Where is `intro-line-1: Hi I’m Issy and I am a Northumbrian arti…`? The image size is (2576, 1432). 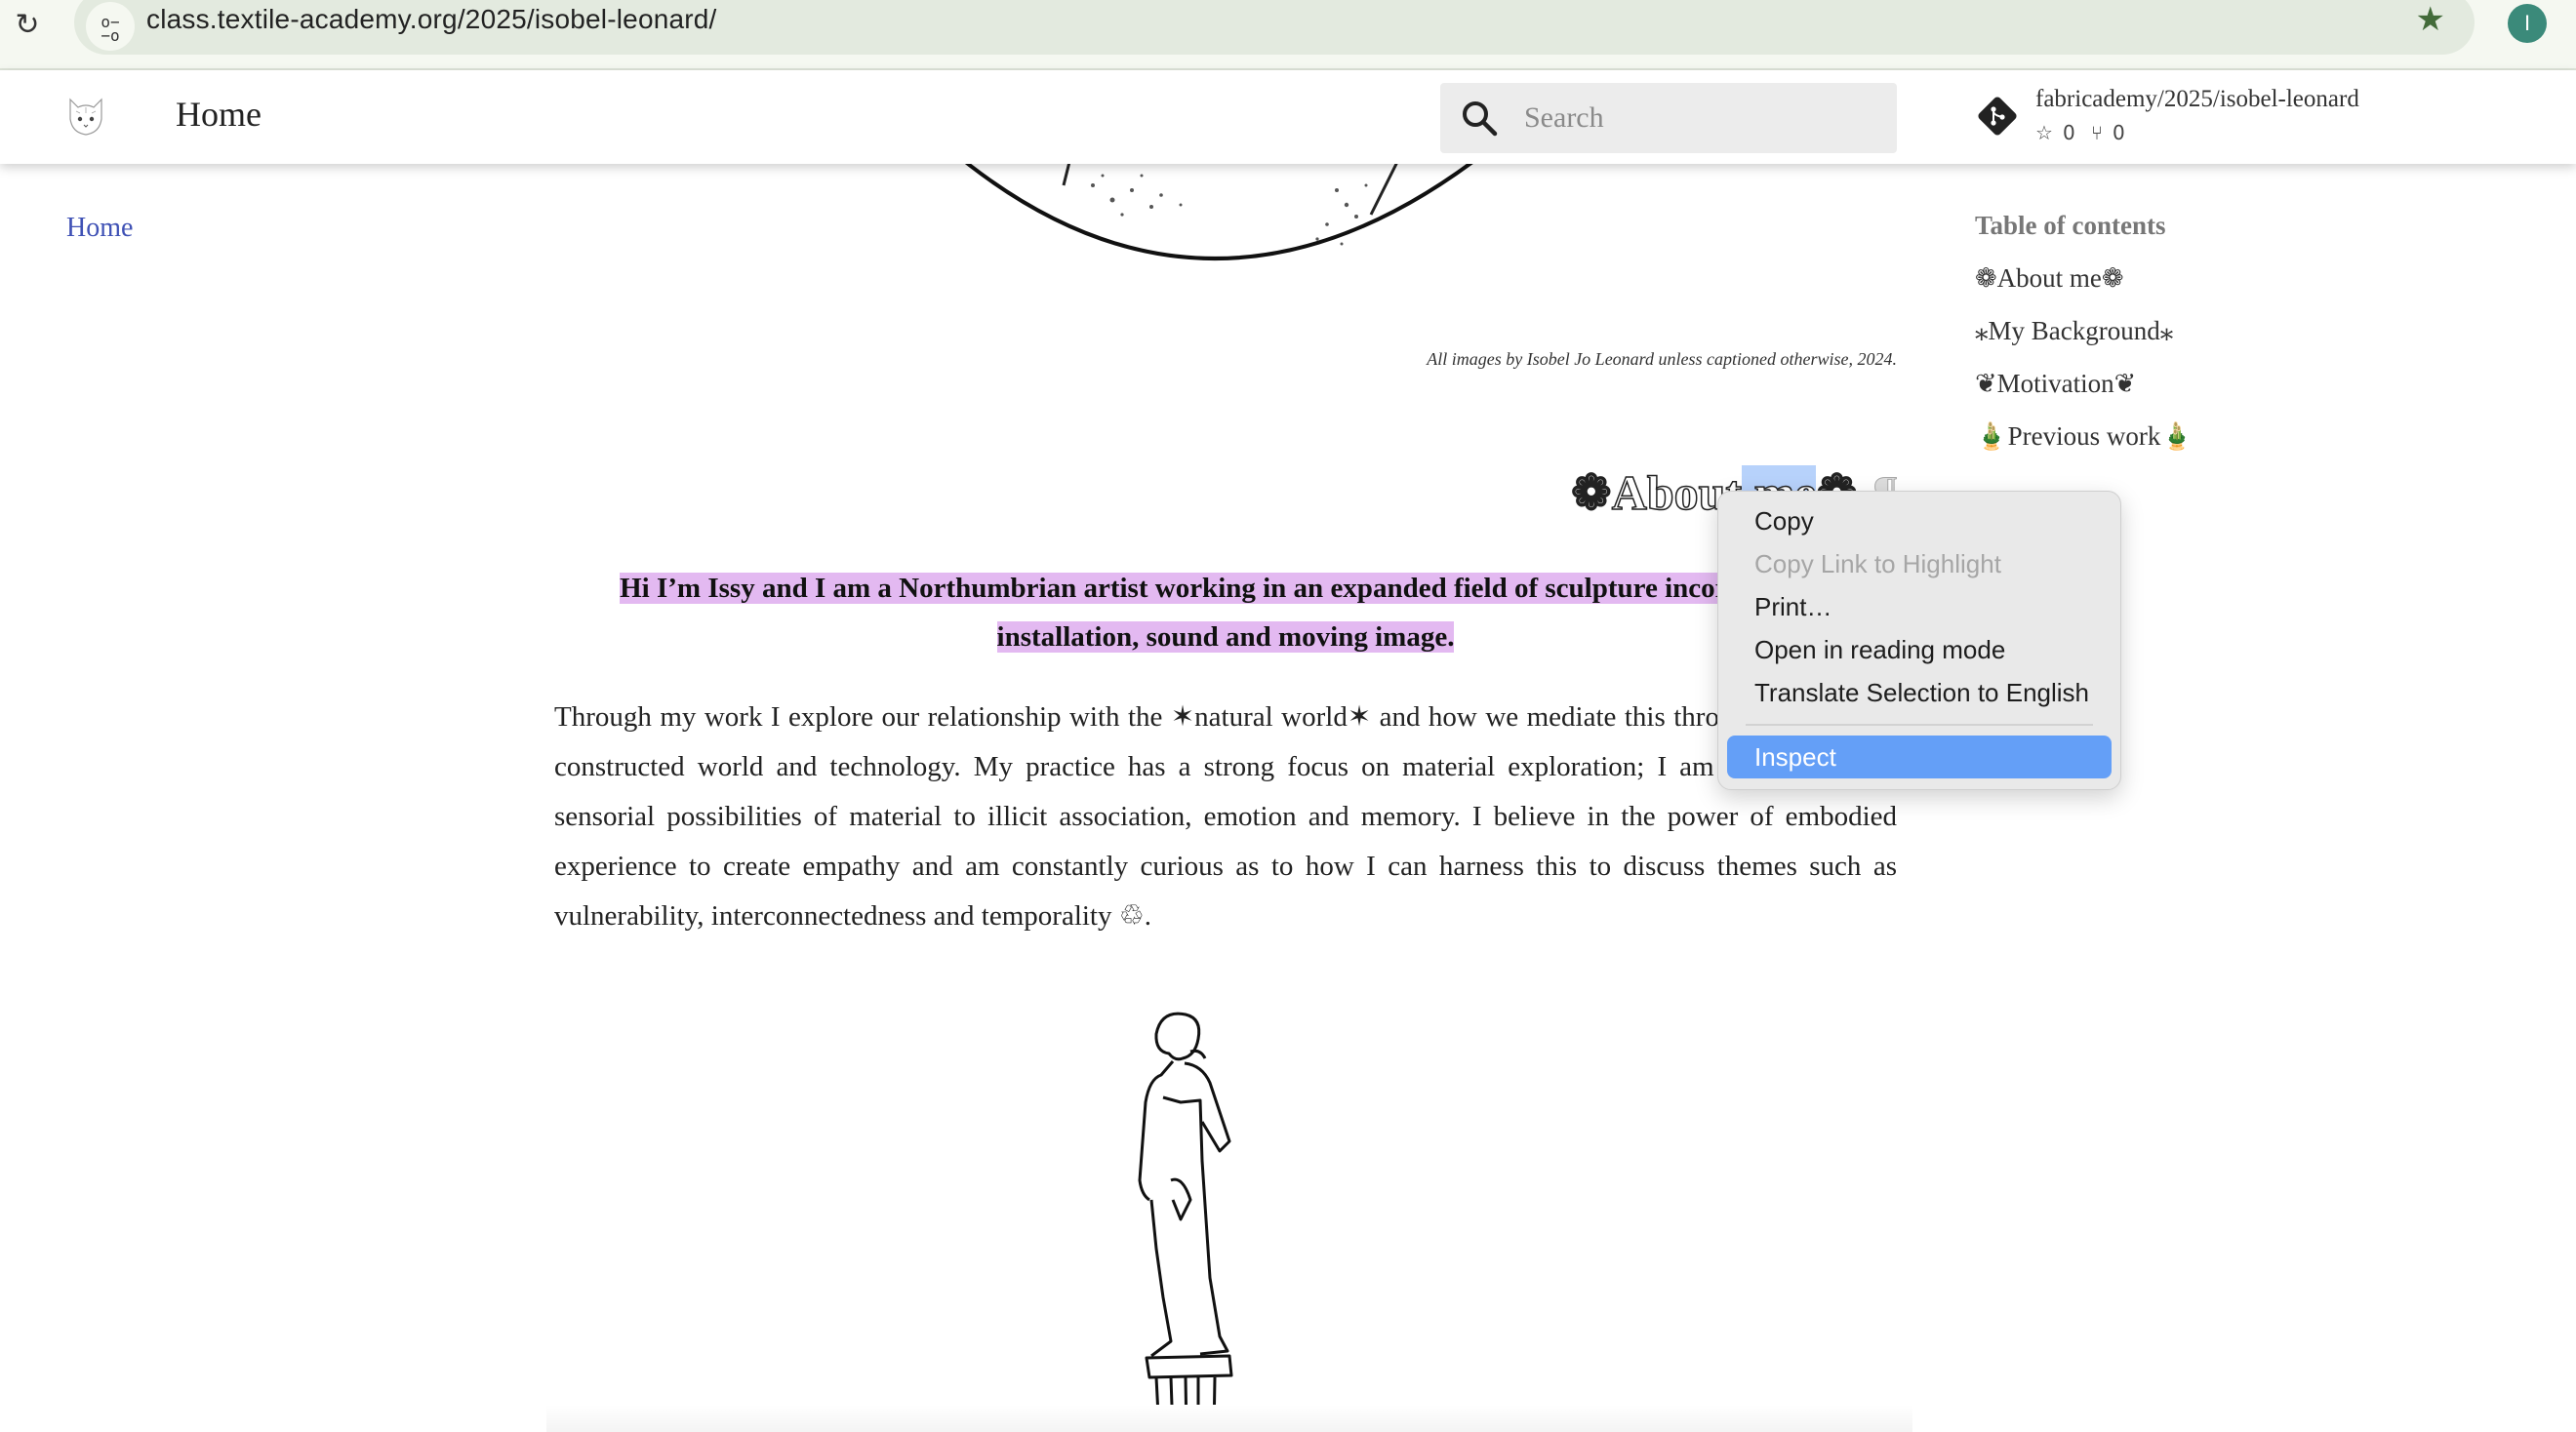 intro-line-1: Hi I’m Issy and I am a Northumbrian arti… is located at coordinates (1225, 588).